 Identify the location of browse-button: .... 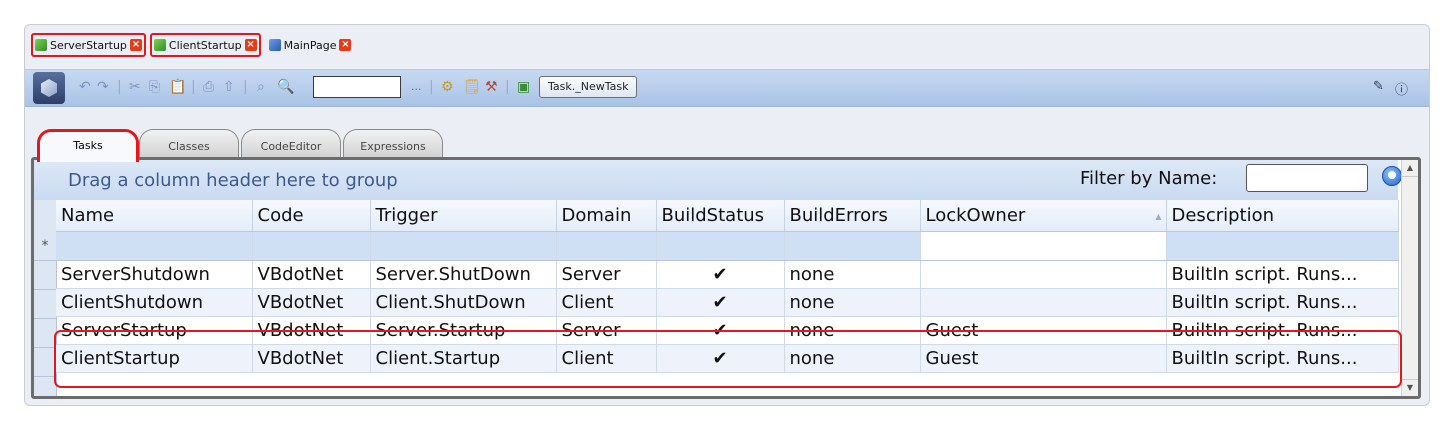
(416, 87).